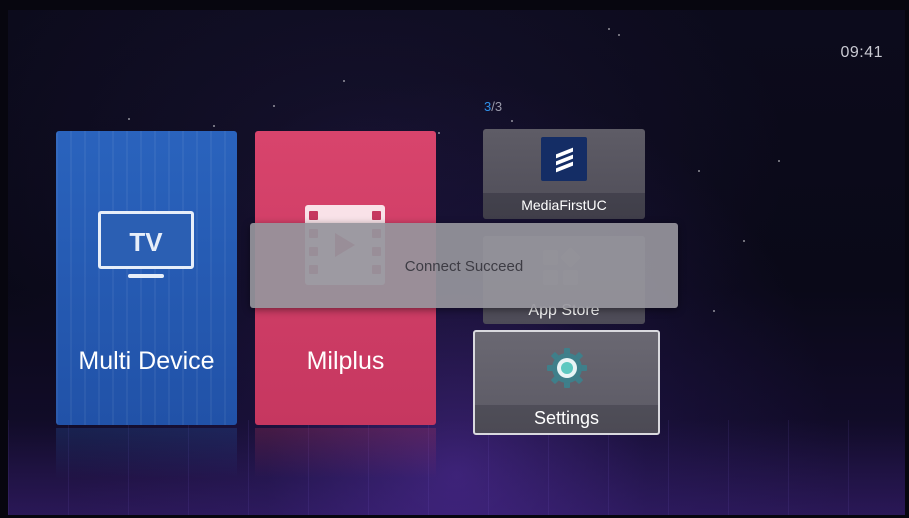 The width and height of the screenshot is (909, 518). I want to click on tv-icon-text: TV, so click(146, 242).